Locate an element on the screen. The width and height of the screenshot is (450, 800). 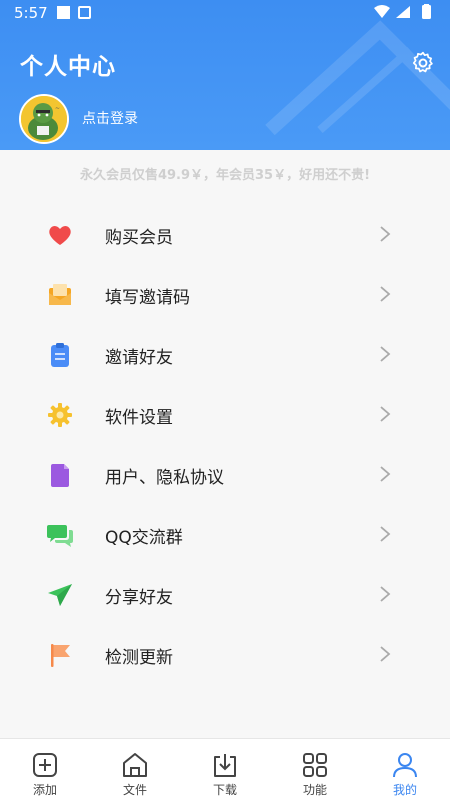
page-title: 个人中心 is located at coordinates (68, 67).